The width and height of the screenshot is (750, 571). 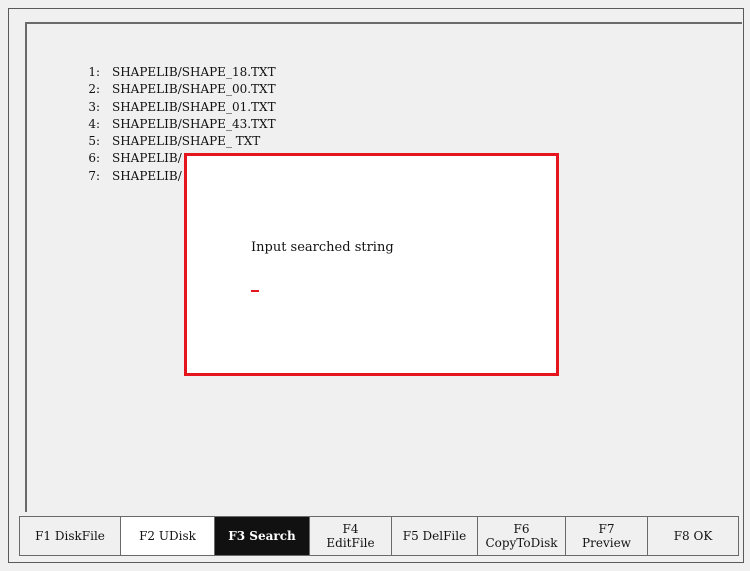 What do you see at coordinates (94, 158) in the screenshot?
I see `file-index: 6:` at bounding box center [94, 158].